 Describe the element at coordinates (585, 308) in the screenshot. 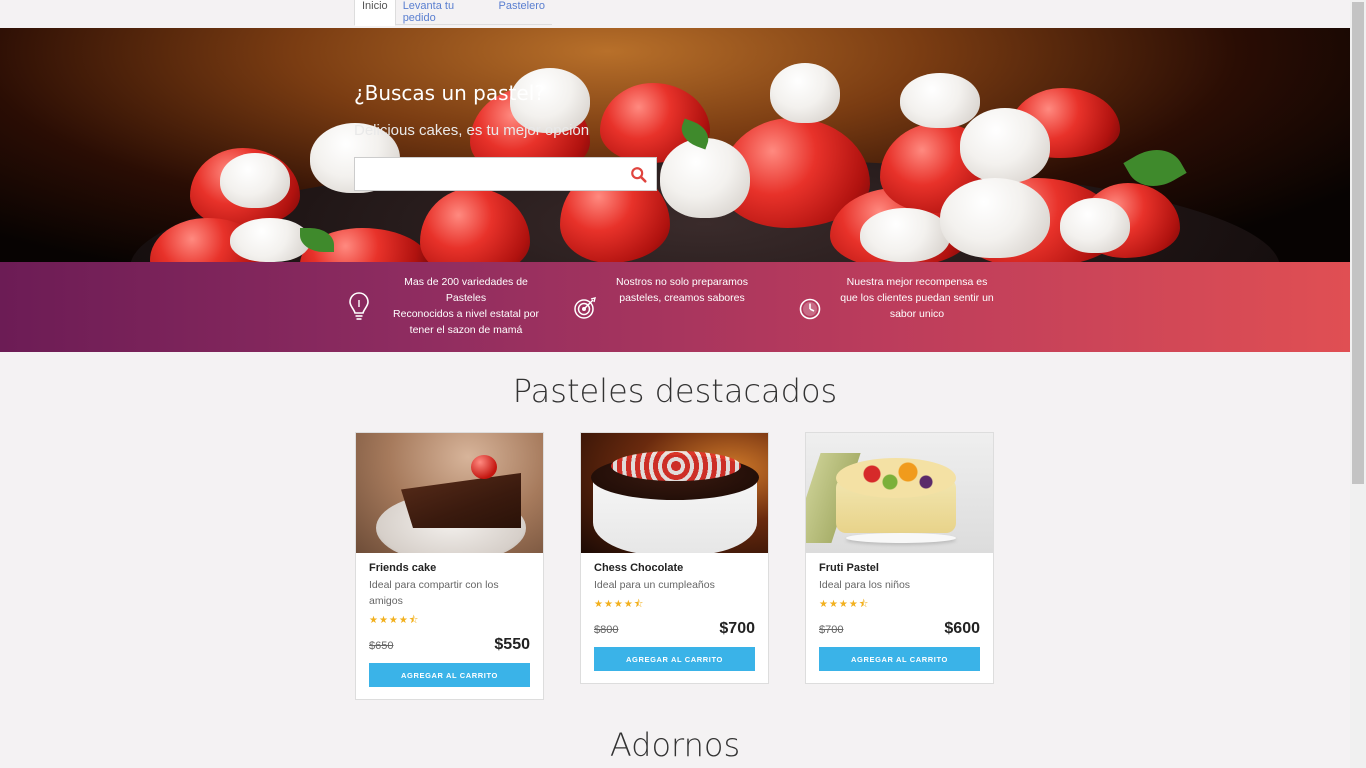

I see `target-icon` at that location.